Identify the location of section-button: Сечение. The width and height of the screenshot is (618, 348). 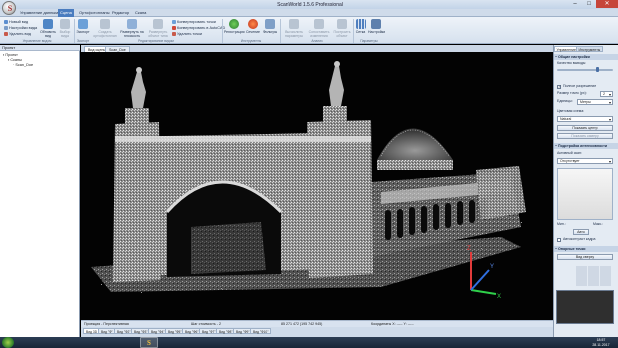
(253, 26).